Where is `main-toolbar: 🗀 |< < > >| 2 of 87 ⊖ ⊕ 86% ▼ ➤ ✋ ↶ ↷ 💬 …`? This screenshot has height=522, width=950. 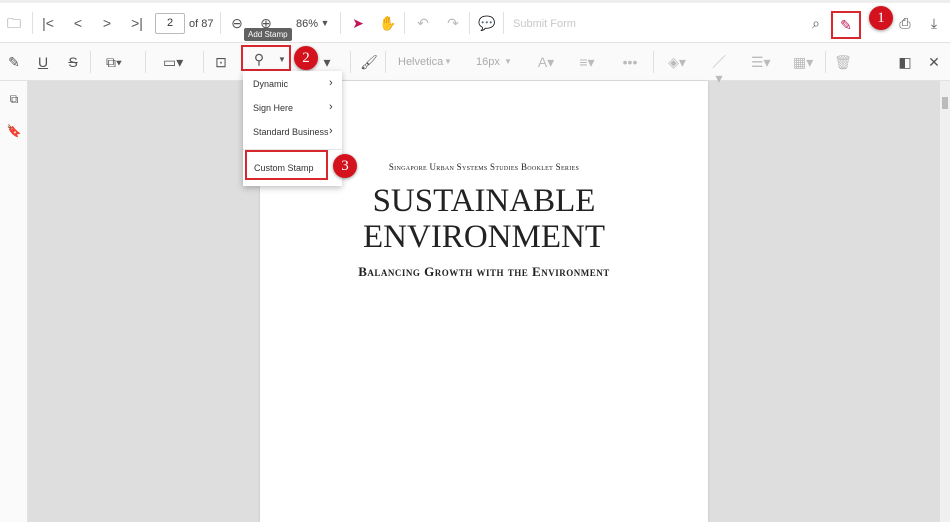 main-toolbar: 🗀 |< < > >| 2 of 87 ⊖ ⊕ 86% ▼ ➤ ✋ ↶ ↷ 💬 … is located at coordinates (475, 21).